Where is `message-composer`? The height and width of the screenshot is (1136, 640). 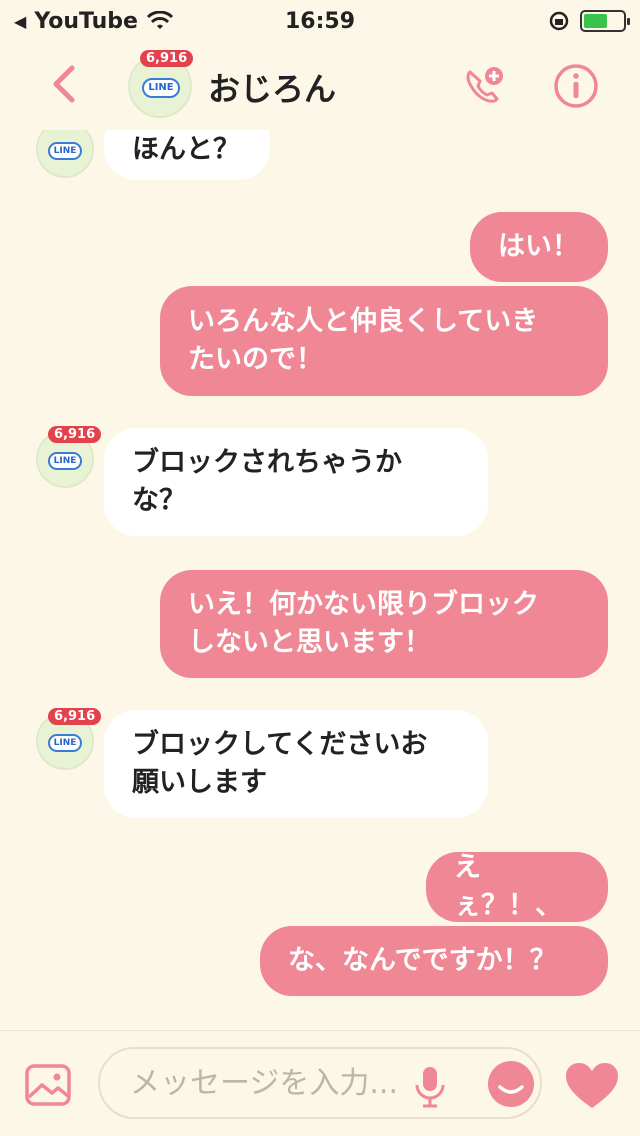
message-composer is located at coordinates (320, 1083).